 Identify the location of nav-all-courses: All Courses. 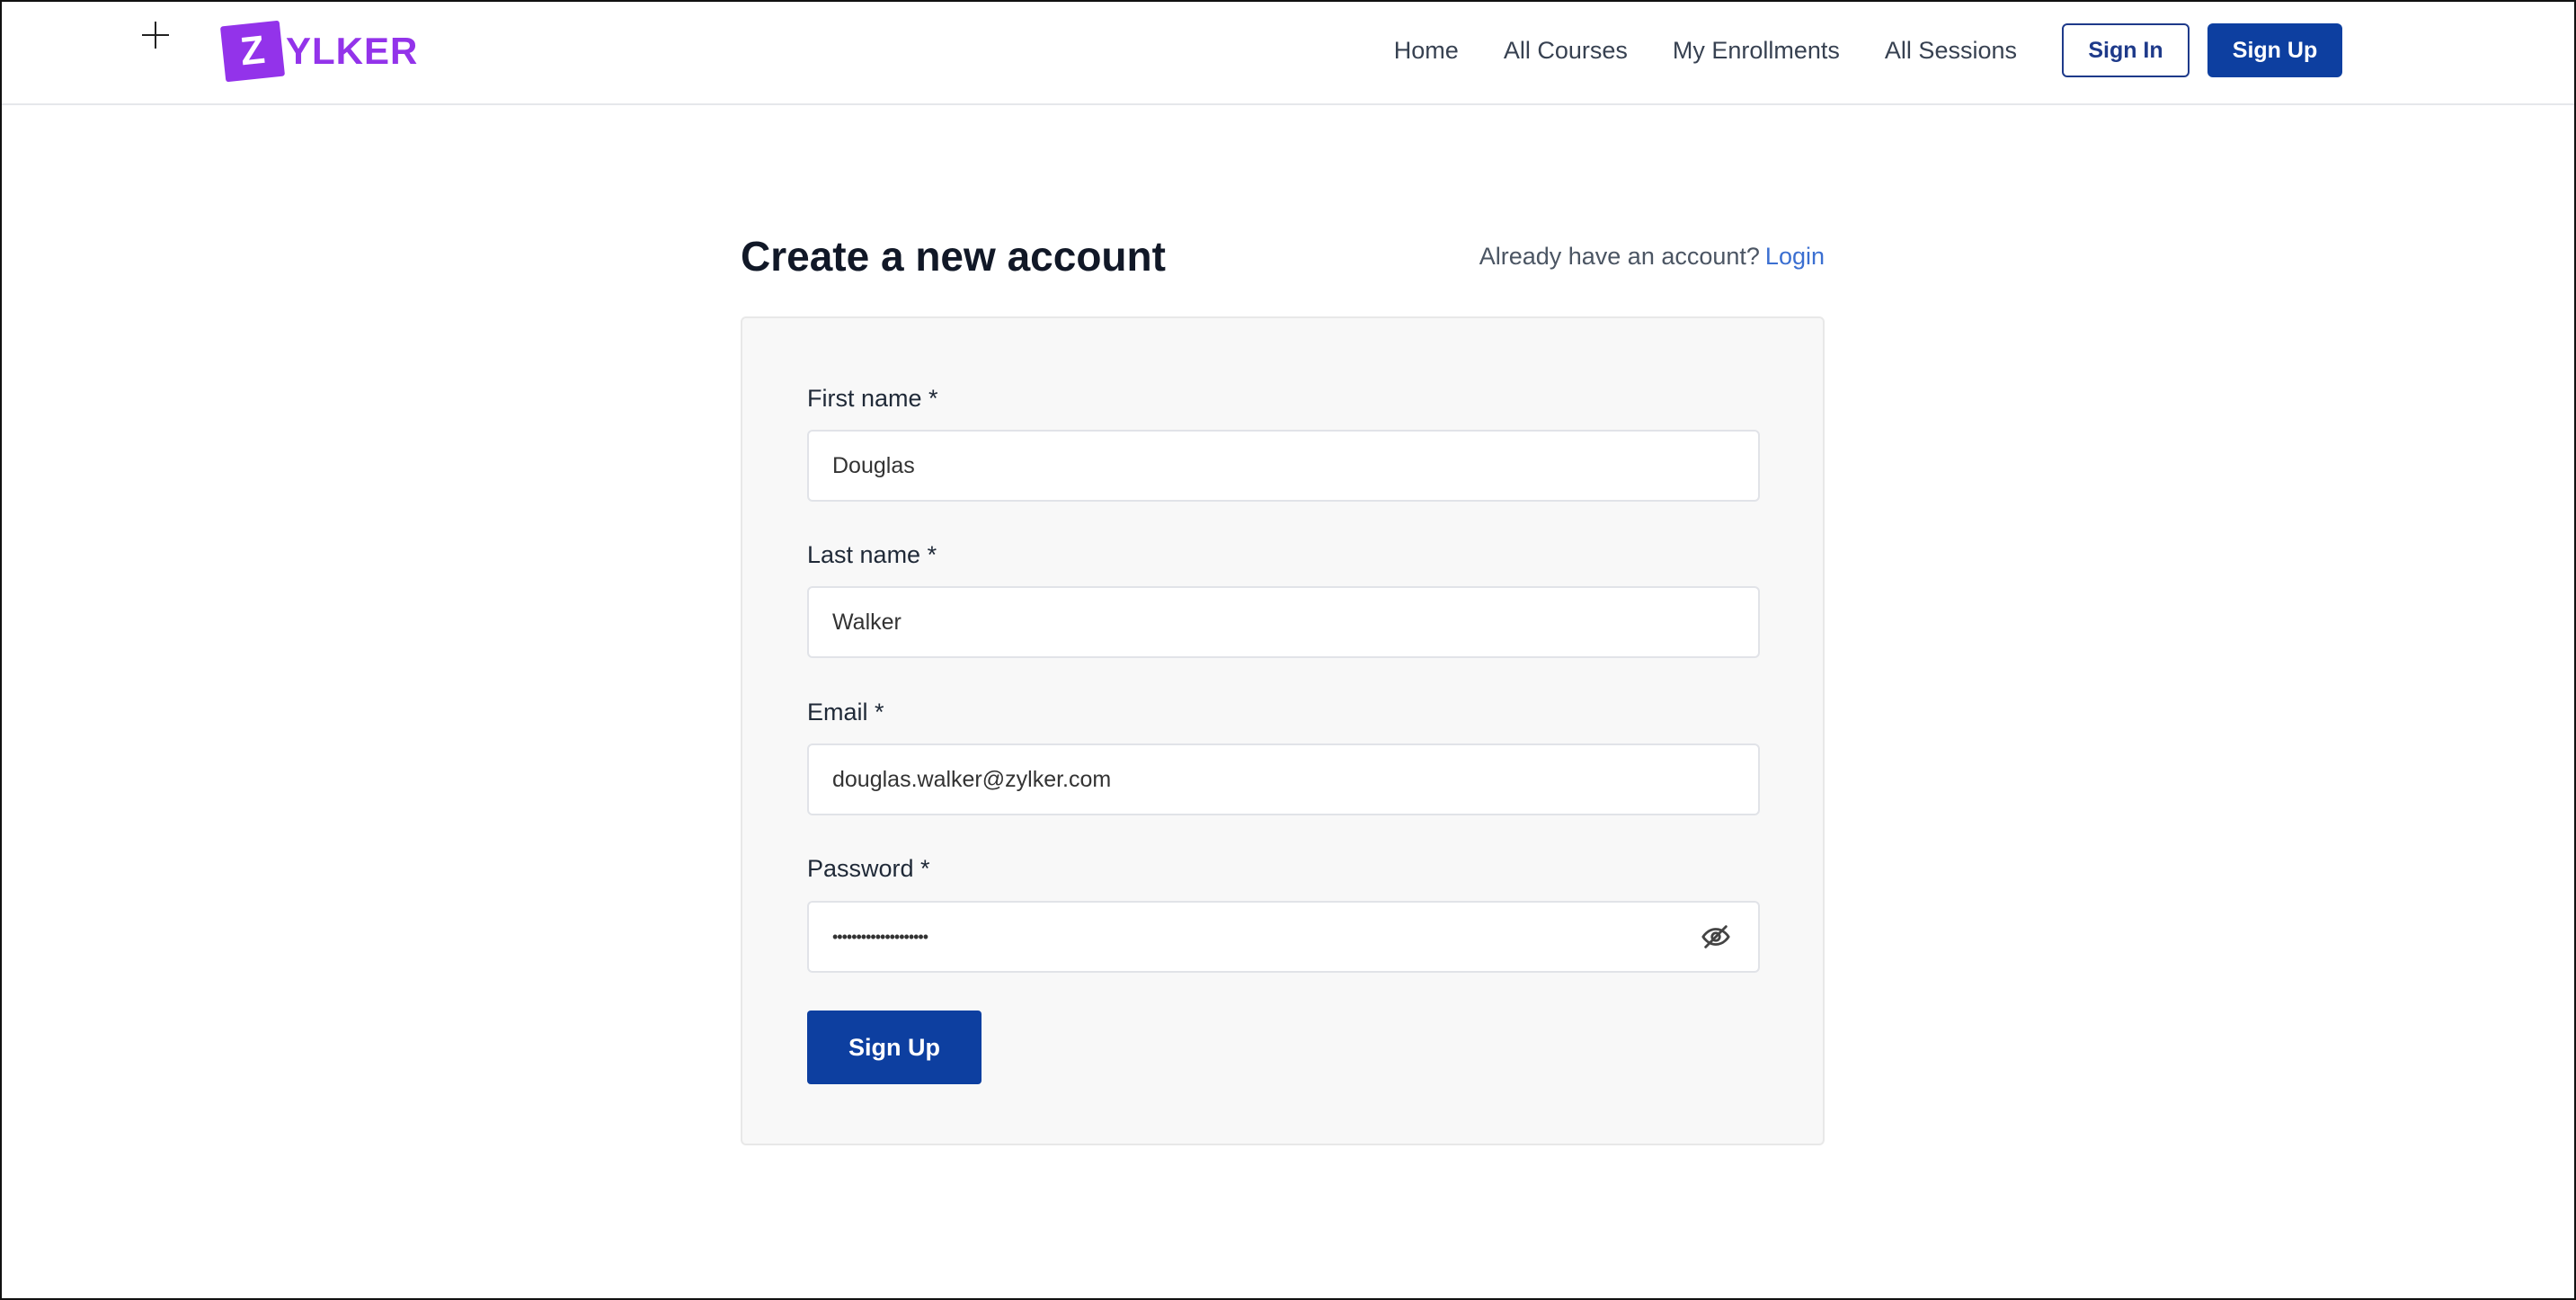
(1566, 51).